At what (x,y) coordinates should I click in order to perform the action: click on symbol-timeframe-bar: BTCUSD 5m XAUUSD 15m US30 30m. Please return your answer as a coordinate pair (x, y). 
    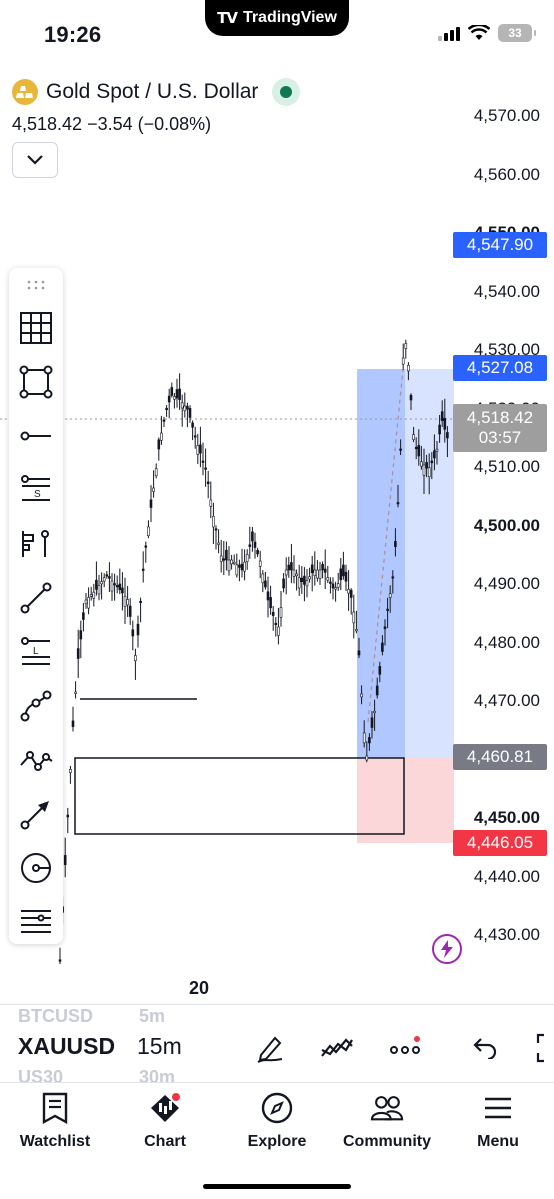
    Looking at the image, I should click on (277, 1043).